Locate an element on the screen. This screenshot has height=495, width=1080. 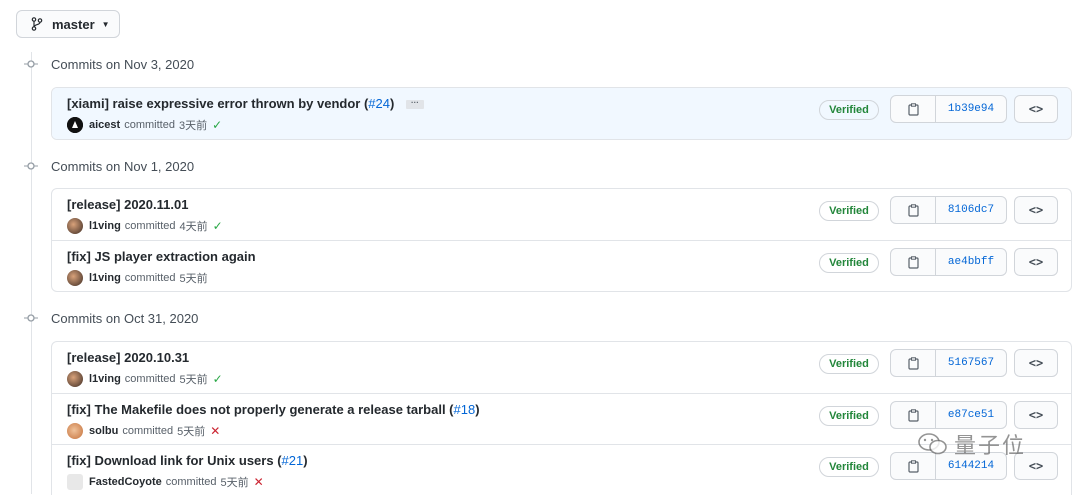
commit-sha-group: 8106dc7 is located at coordinates (948, 210).